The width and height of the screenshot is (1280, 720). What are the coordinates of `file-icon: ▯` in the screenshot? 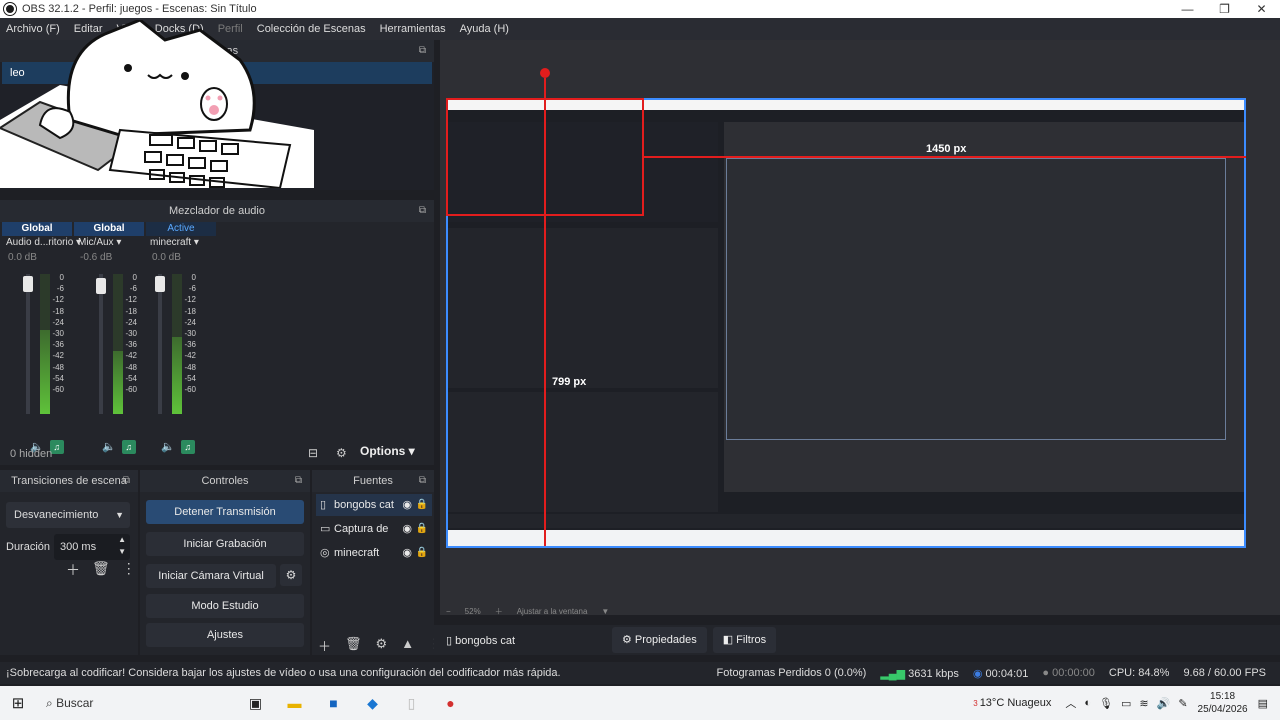 It's located at (451, 640).